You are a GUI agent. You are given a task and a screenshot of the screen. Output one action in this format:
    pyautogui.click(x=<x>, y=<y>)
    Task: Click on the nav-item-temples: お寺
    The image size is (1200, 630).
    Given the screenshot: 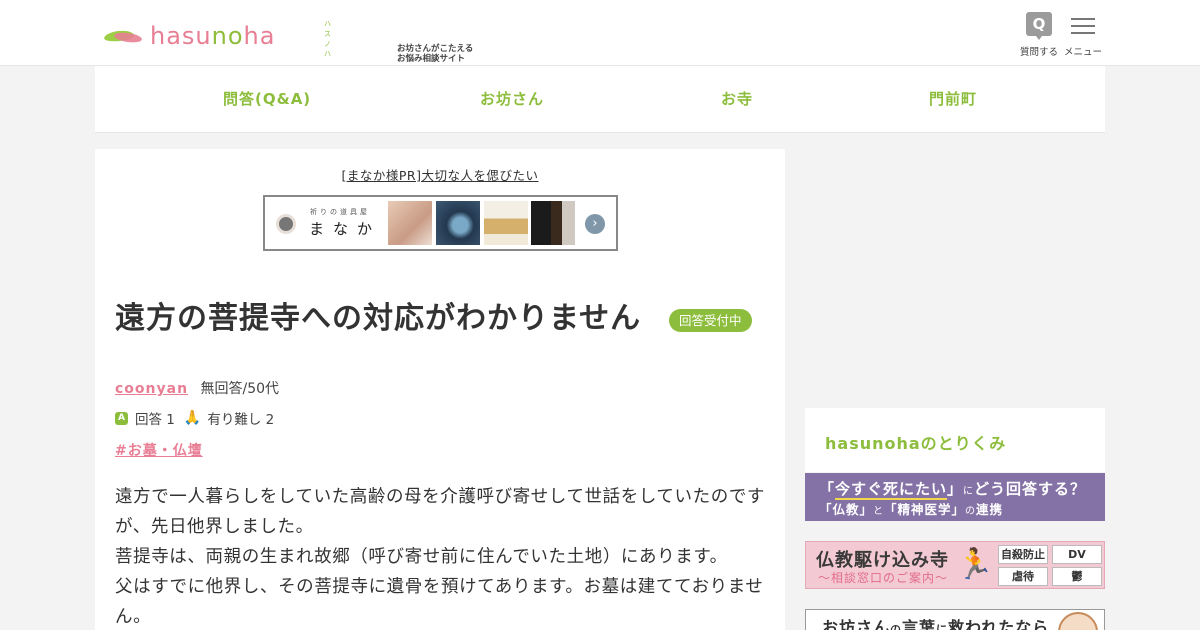 What is the action you would take?
    pyautogui.click(x=737, y=98)
    